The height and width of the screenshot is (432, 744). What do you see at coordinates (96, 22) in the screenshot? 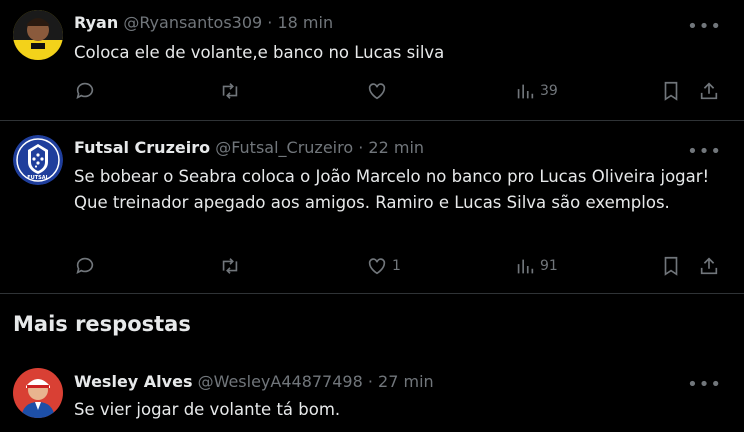
I see `author-name: Ryan` at bounding box center [96, 22].